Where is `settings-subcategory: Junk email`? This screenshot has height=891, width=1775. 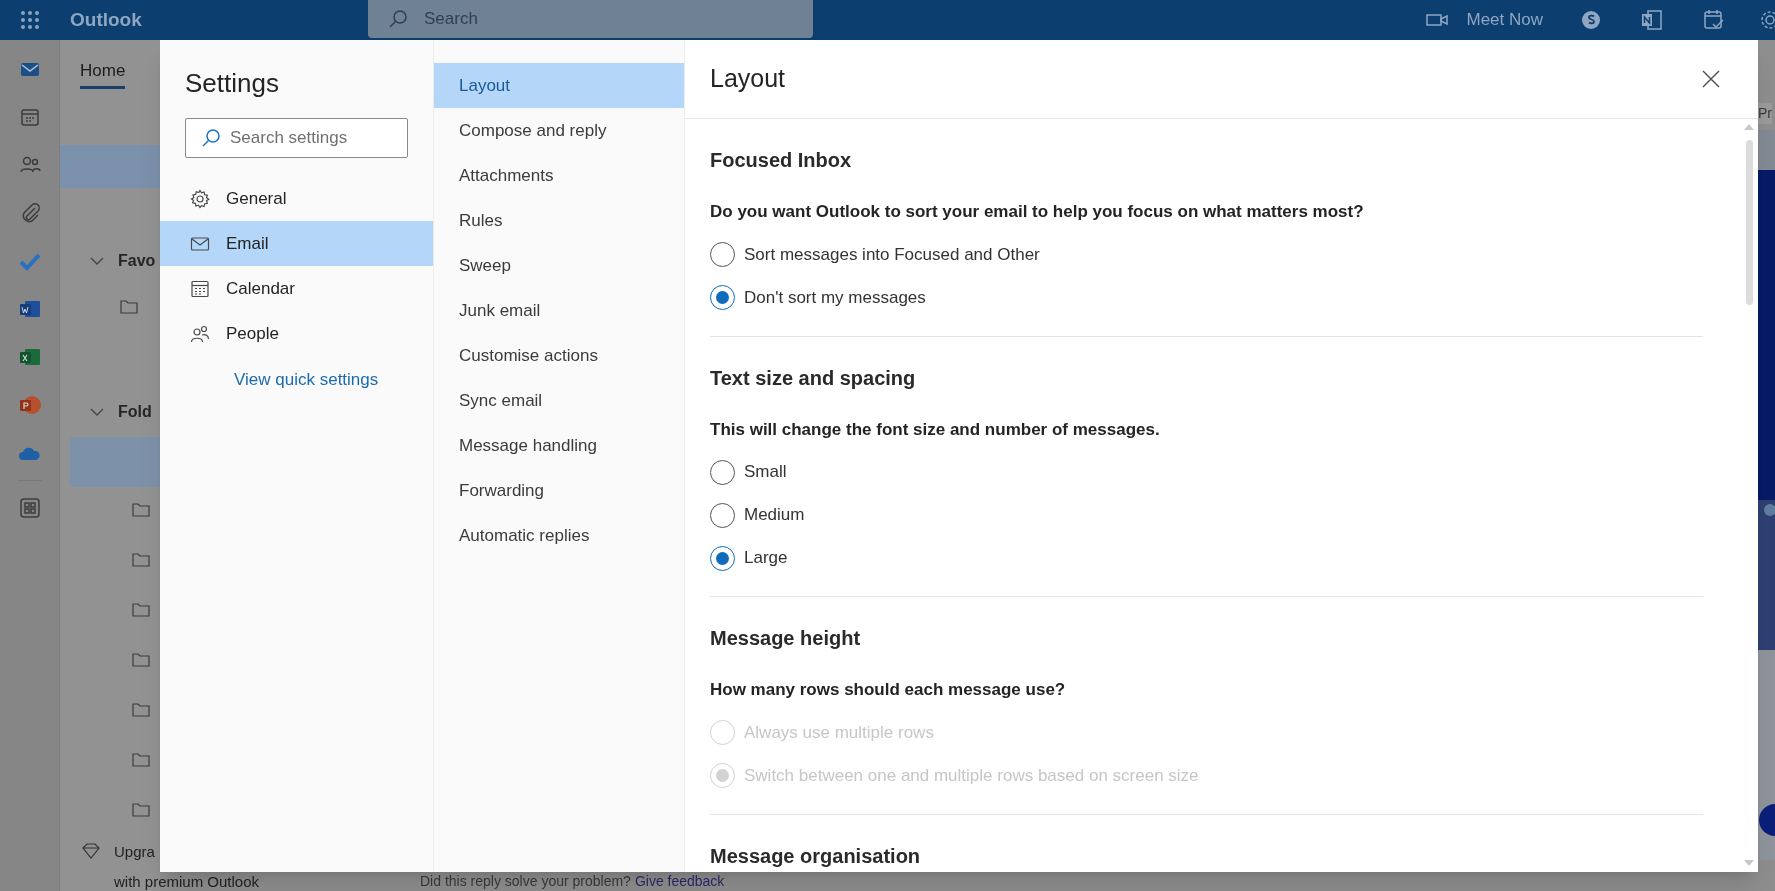 settings-subcategory: Junk email is located at coordinates (559, 310).